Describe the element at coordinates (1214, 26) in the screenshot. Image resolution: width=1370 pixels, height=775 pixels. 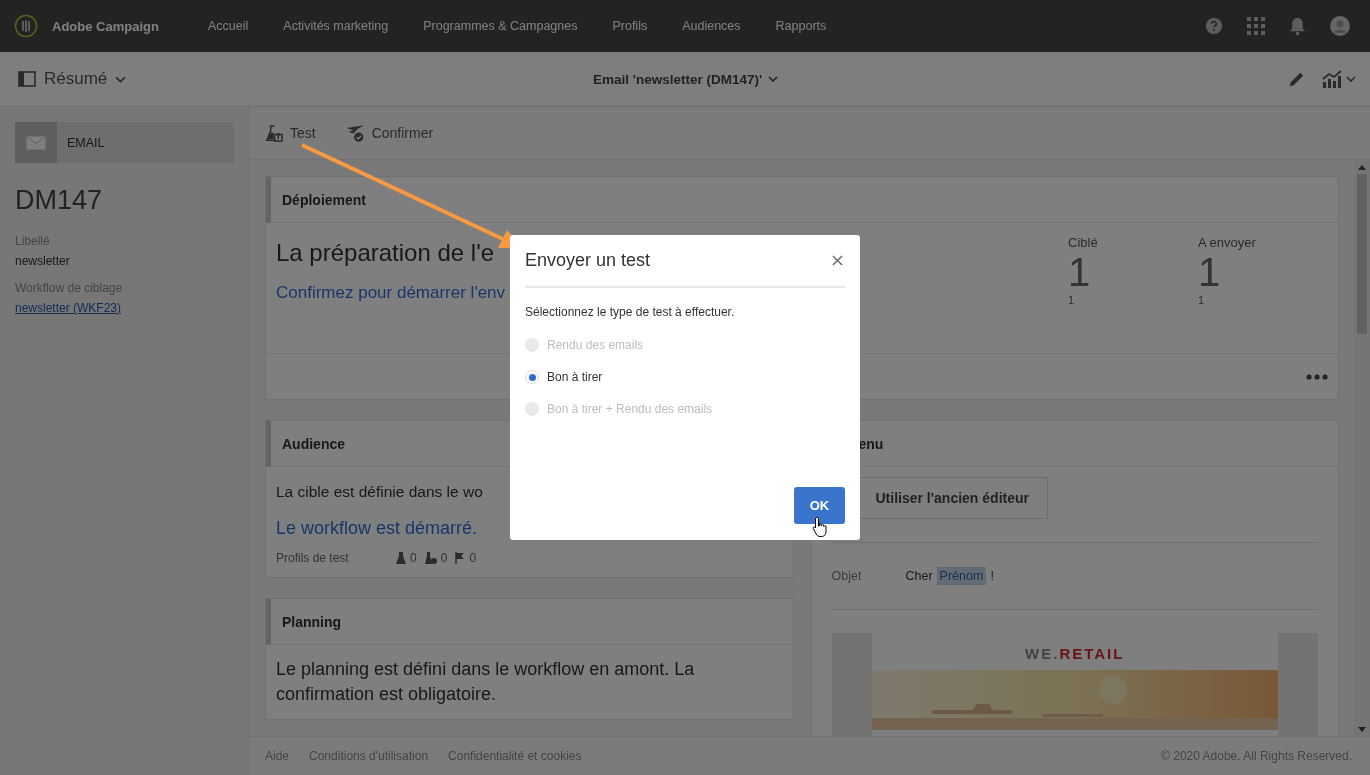
I see `help-icon` at that location.